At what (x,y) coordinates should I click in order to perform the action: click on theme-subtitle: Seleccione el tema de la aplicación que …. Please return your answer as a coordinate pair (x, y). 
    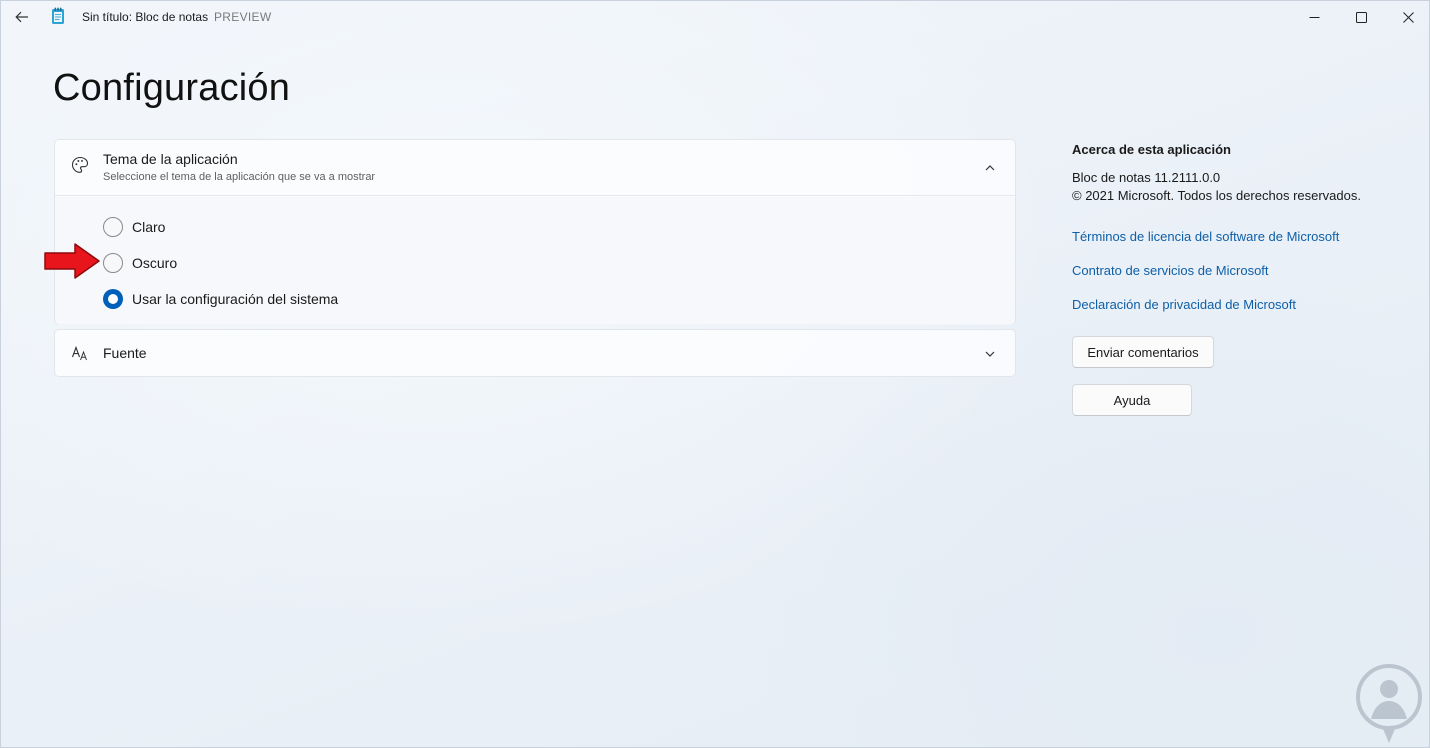
    Looking at the image, I should click on (239, 177).